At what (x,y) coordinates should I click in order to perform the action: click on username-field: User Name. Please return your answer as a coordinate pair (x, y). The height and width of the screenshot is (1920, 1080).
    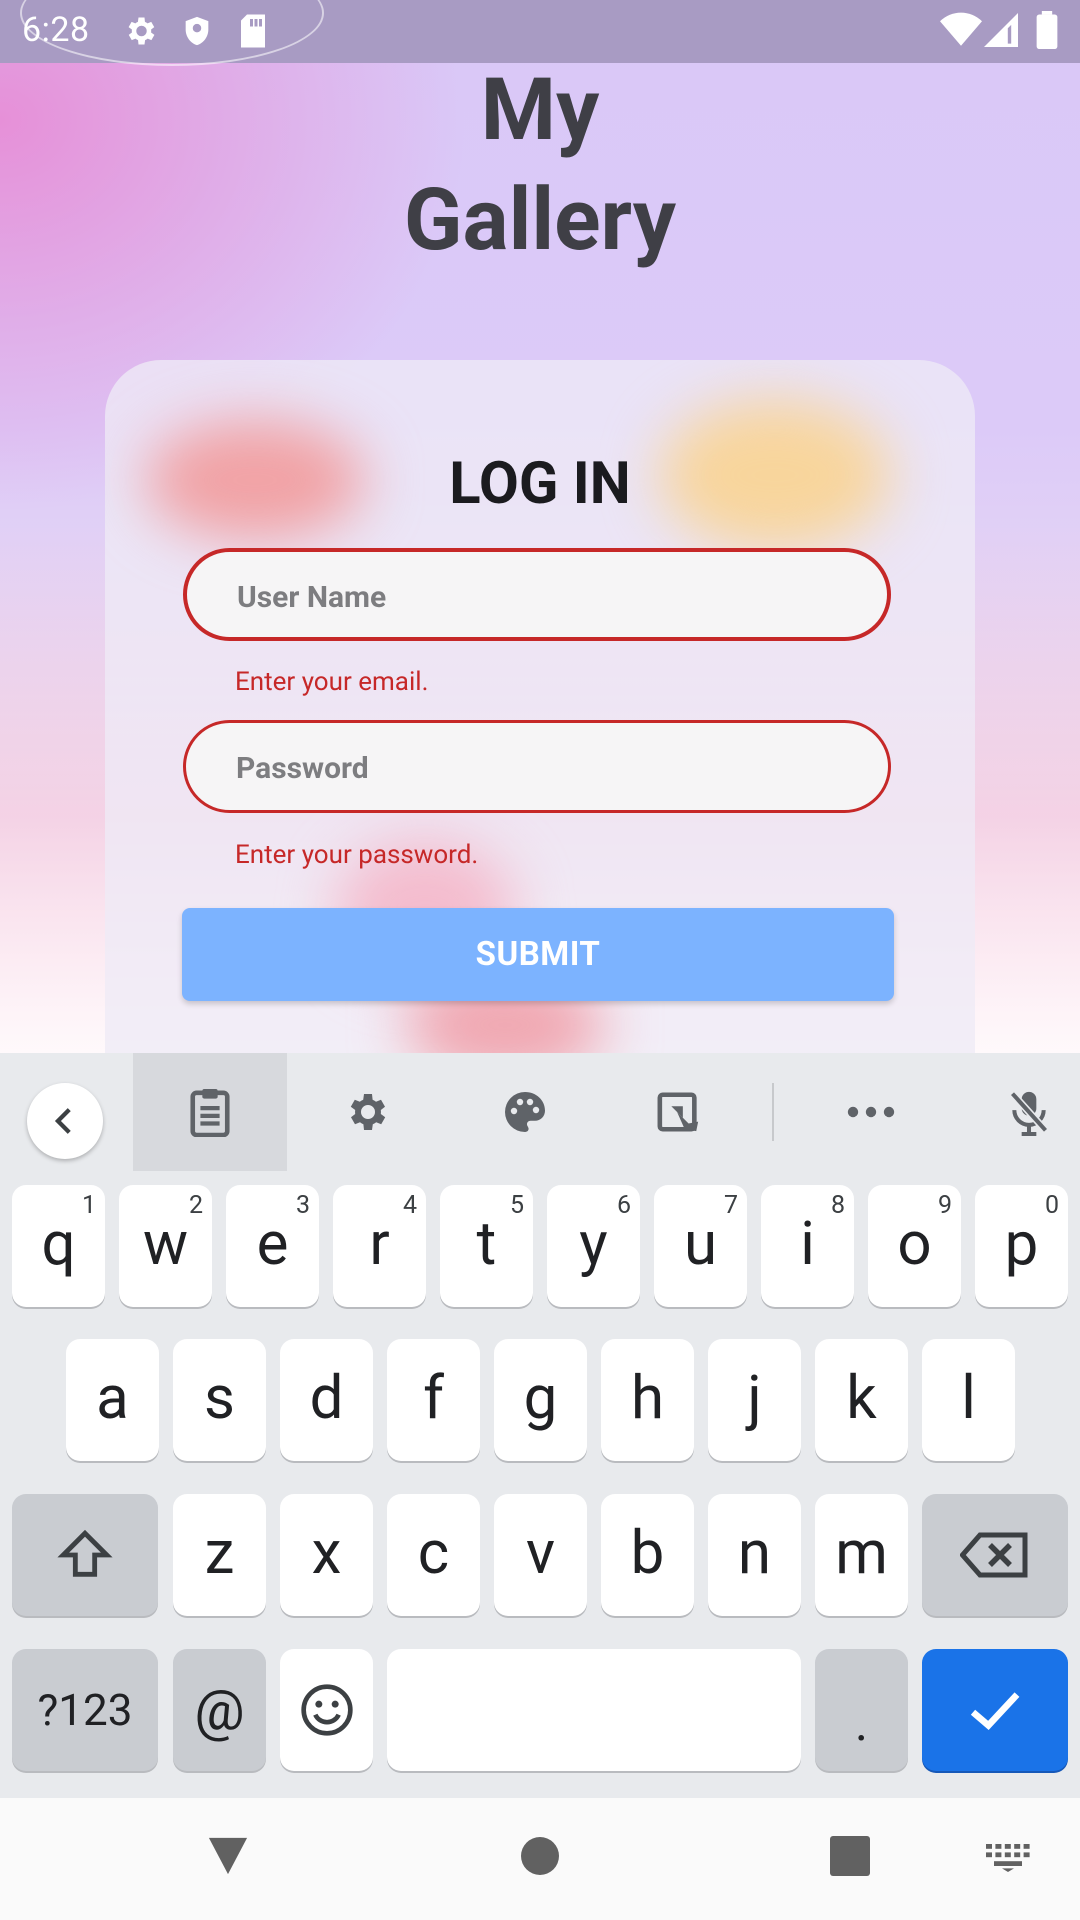
    Looking at the image, I should click on (537, 594).